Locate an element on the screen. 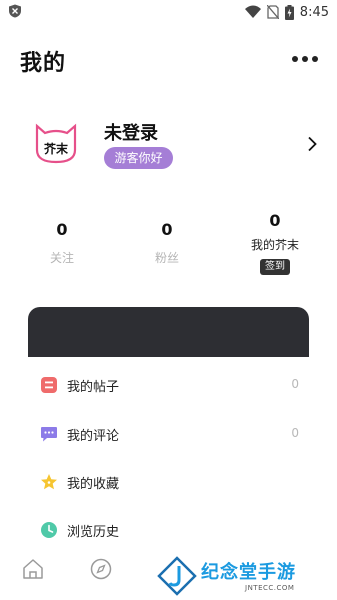  more-options-button is located at coordinates (305, 59).